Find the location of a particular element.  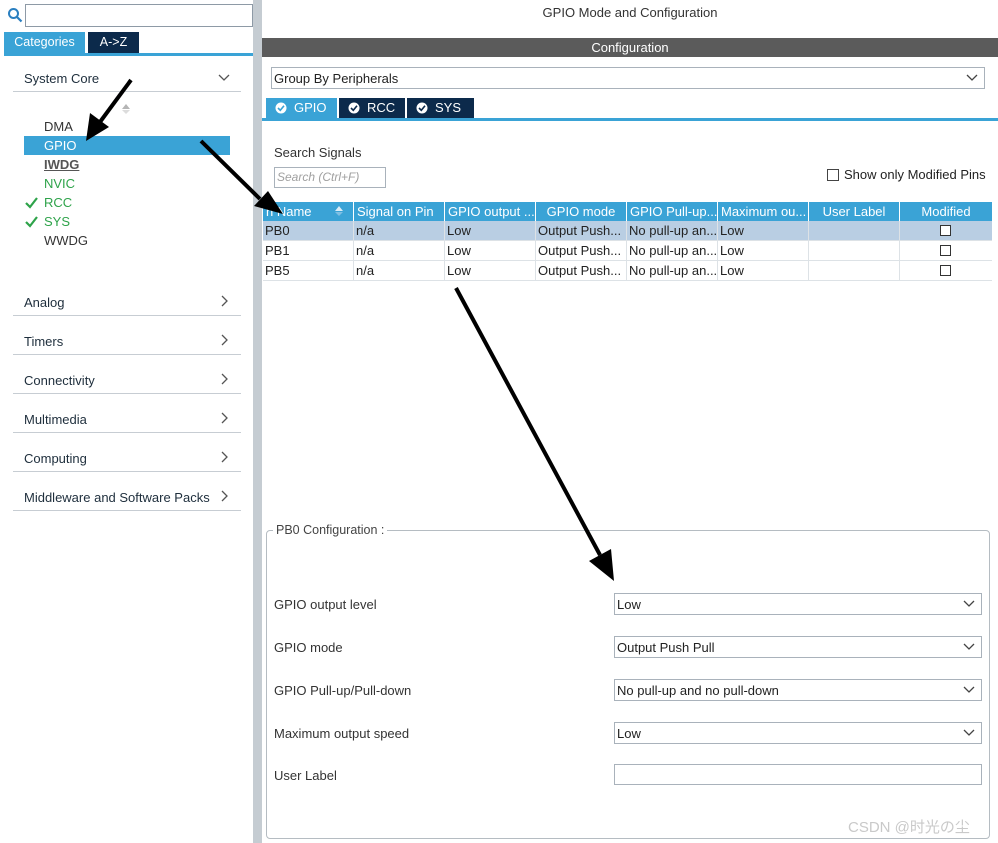

field-label: Maximum output speed is located at coordinates (342, 733).